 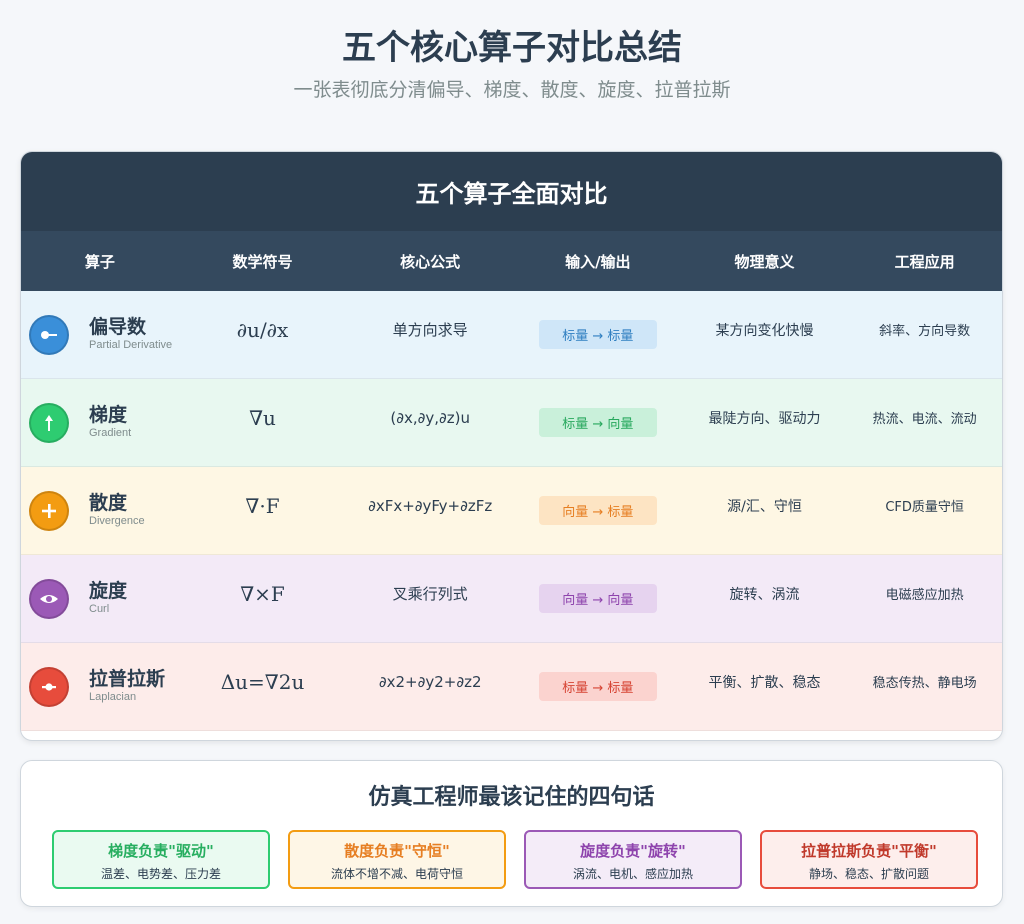 I want to click on eye-icon, so click(x=49, y=598).